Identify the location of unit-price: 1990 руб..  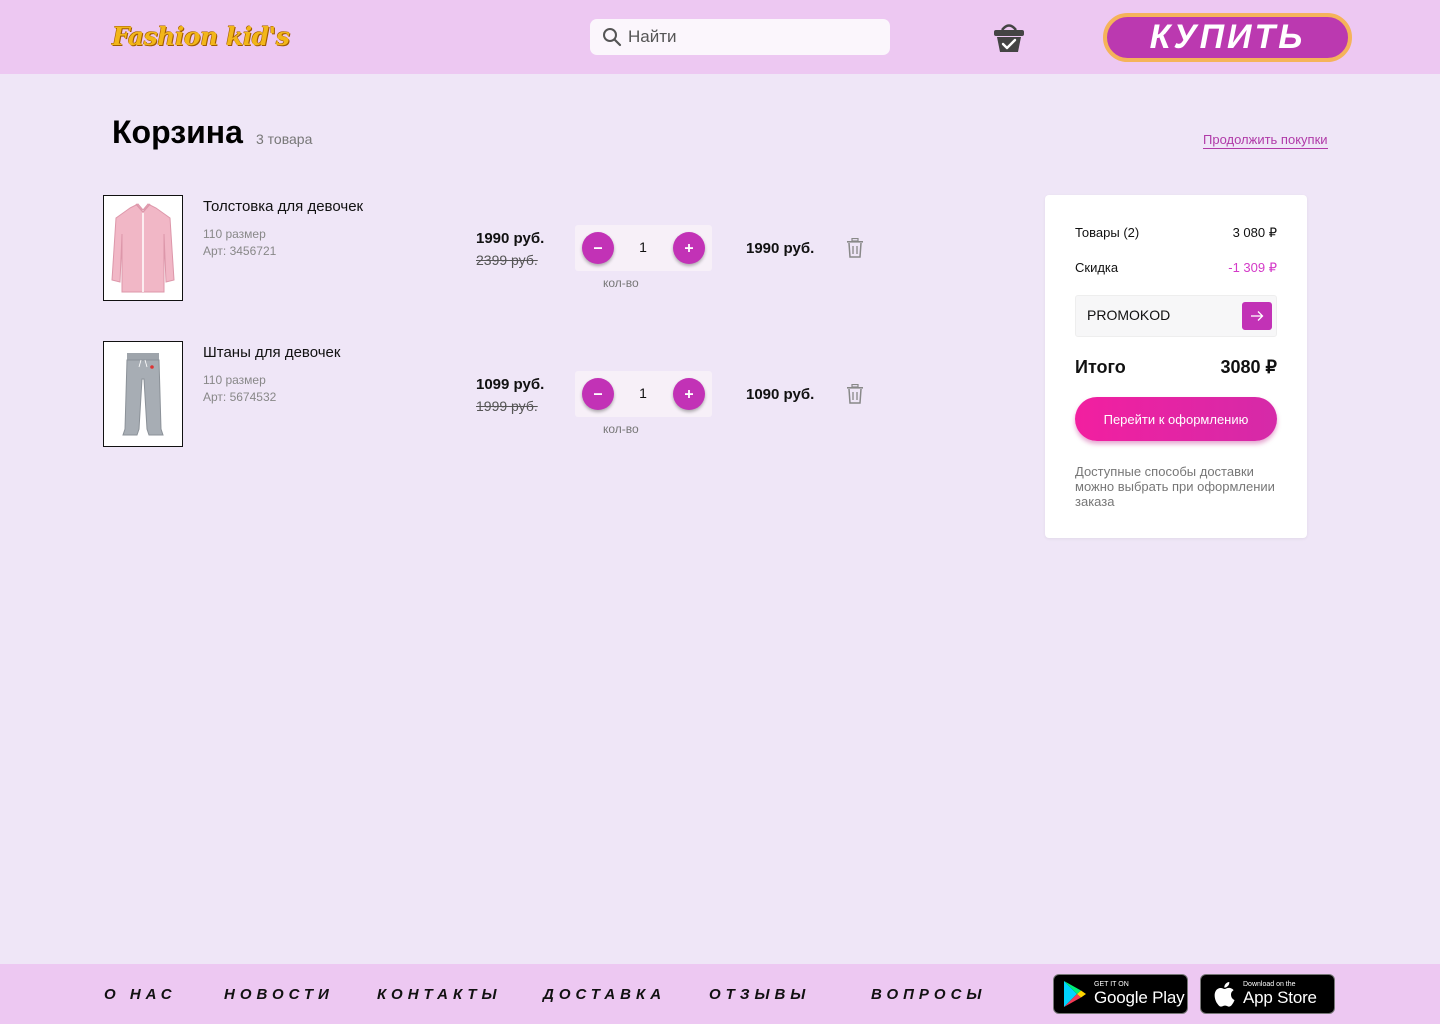
(510, 238).